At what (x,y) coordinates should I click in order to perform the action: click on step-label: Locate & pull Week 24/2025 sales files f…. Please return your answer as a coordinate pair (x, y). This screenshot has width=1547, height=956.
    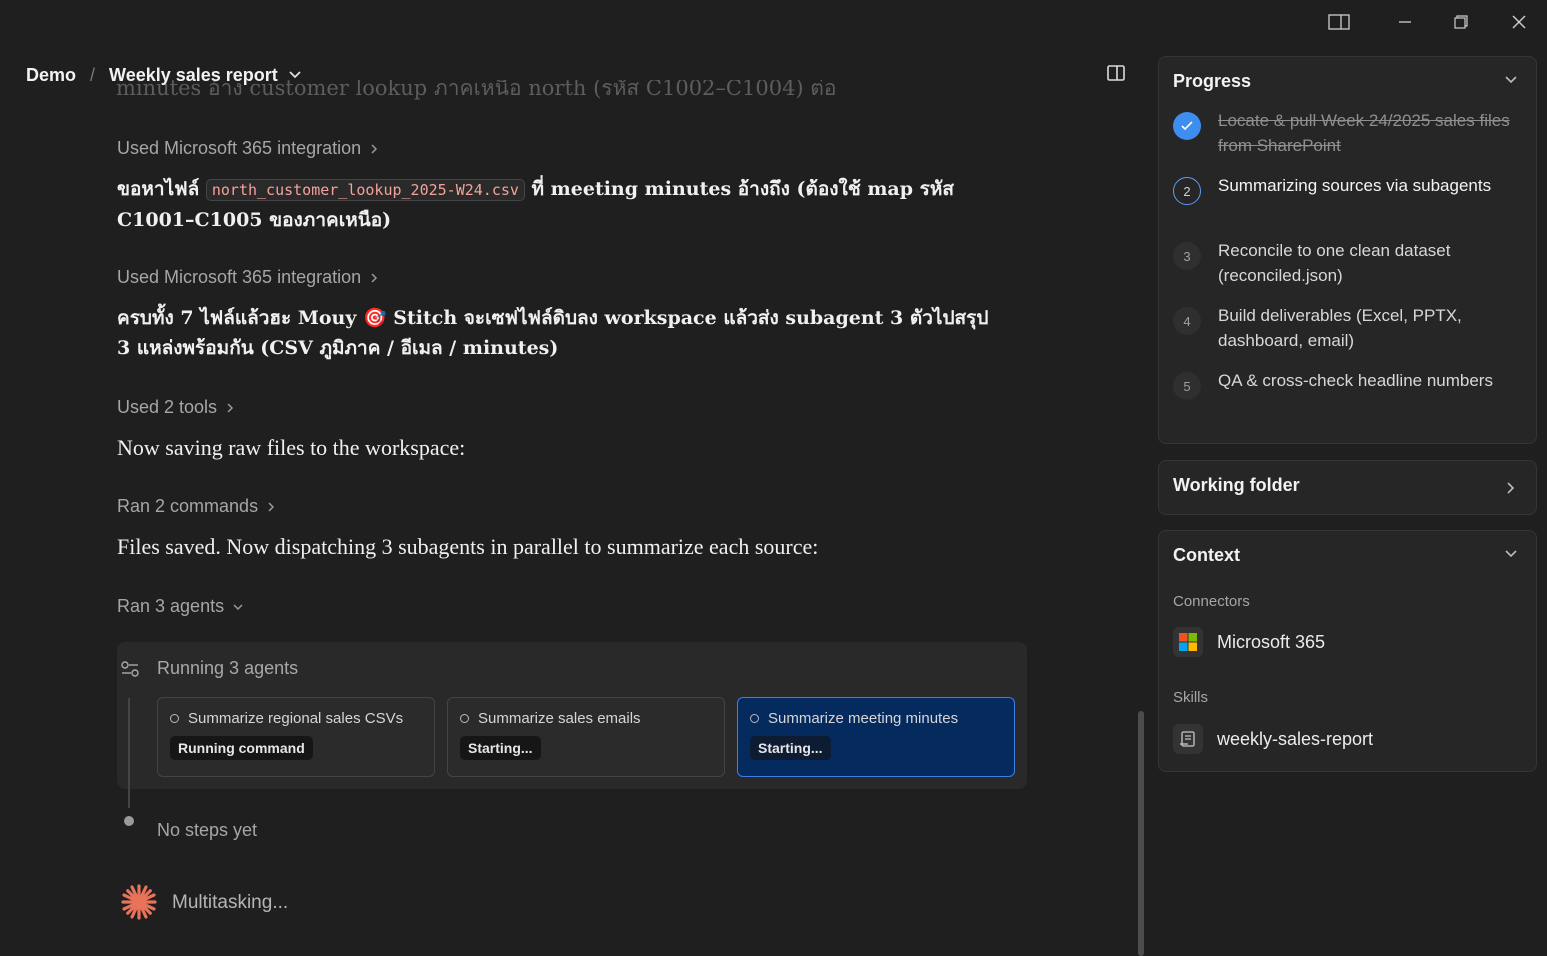
    Looking at the image, I should click on (1364, 133).